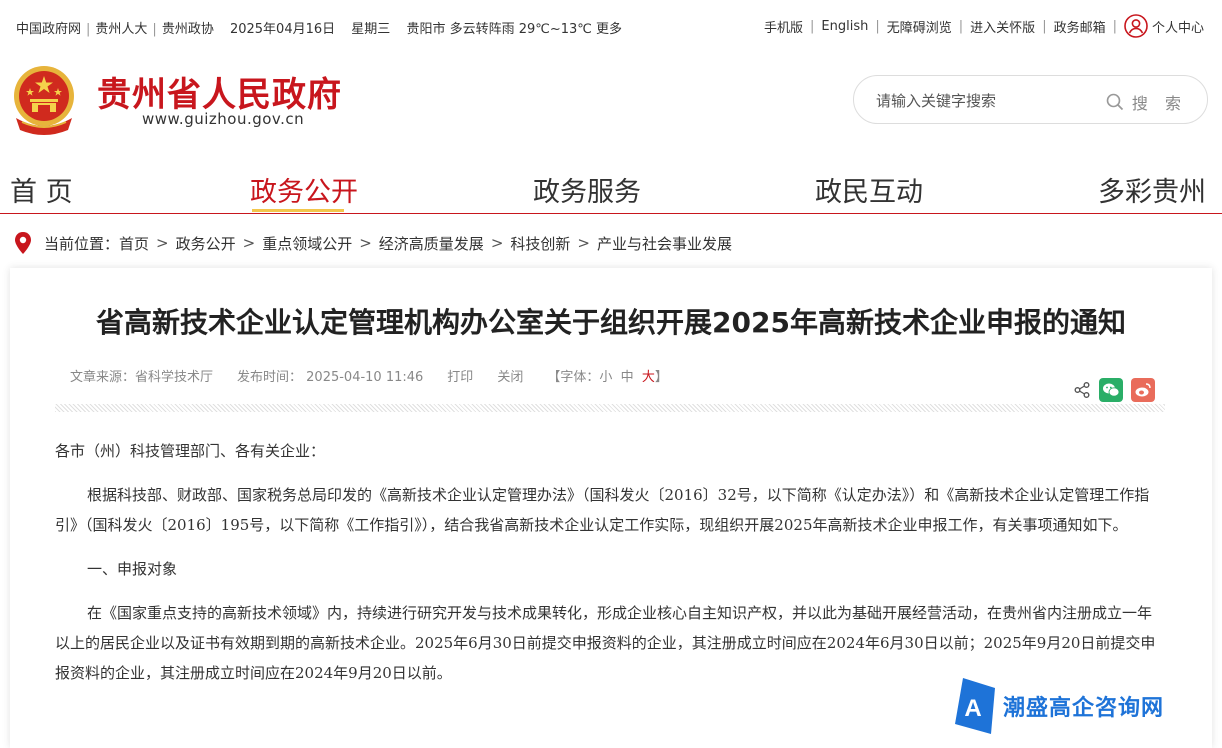 The image size is (1222, 748). What do you see at coordinates (1177, 28) in the screenshot?
I see `user-center-label: 个人中心` at bounding box center [1177, 28].